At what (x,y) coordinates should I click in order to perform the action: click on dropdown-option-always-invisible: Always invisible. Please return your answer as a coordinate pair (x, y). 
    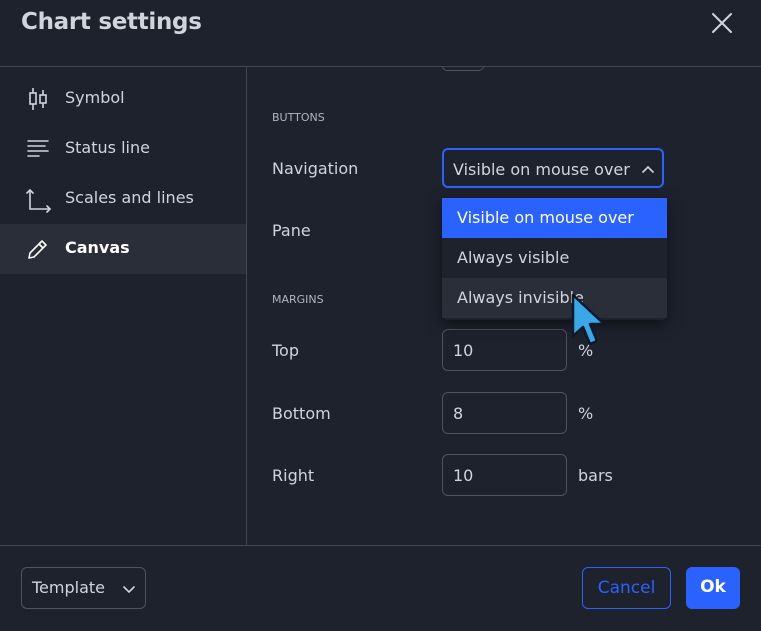
    Looking at the image, I should click on (554, 298).